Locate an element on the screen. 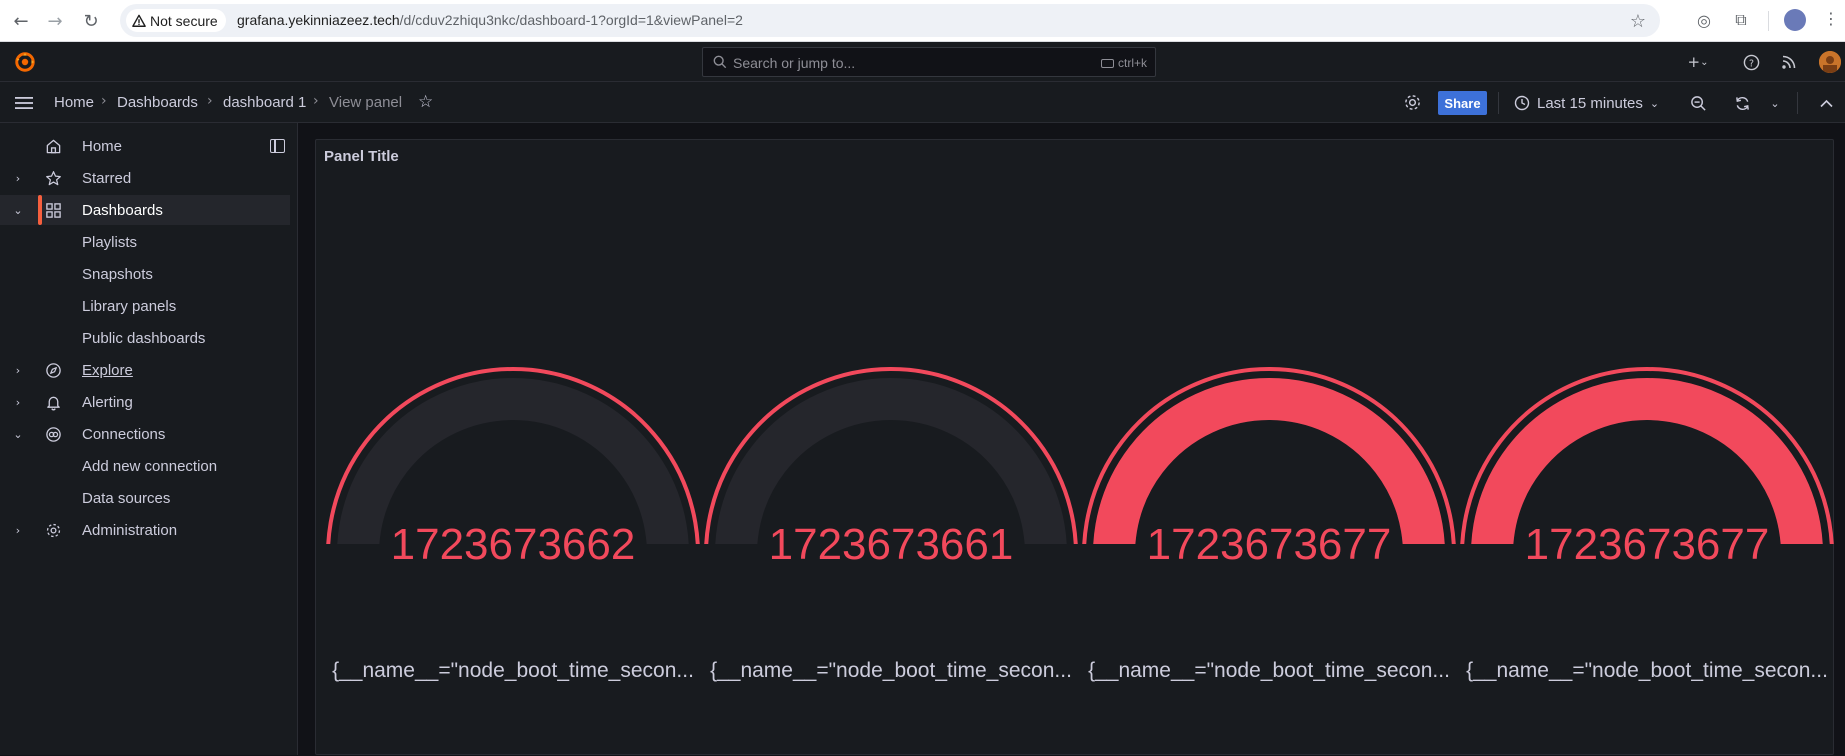  compass-icon is located at coordinates (53, 370).